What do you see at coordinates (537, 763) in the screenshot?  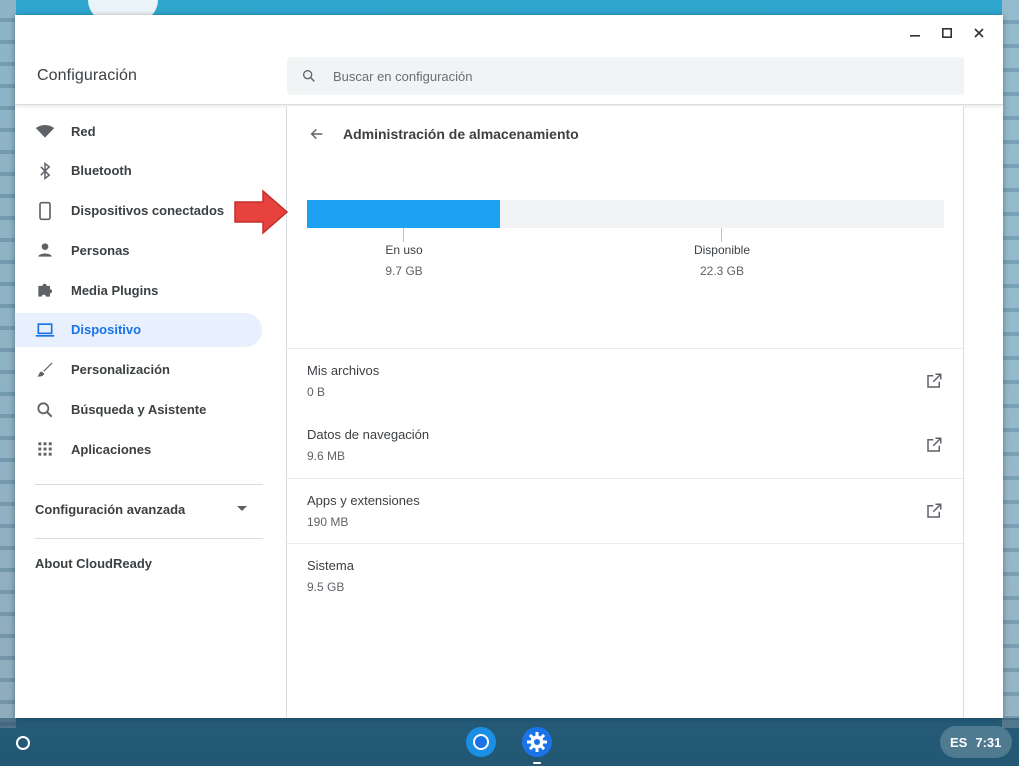 I see `running-indicator` at bounding box center [537, 763].